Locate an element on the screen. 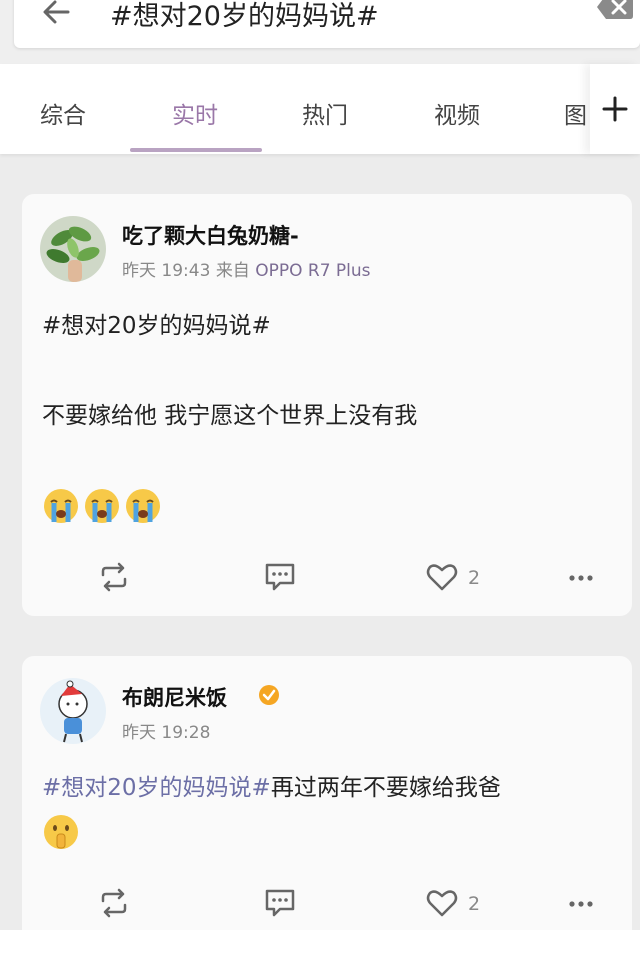  post-meta: 昨天 19:43 来自 OPPO R7 Plus is located at coordinates (246, 268).